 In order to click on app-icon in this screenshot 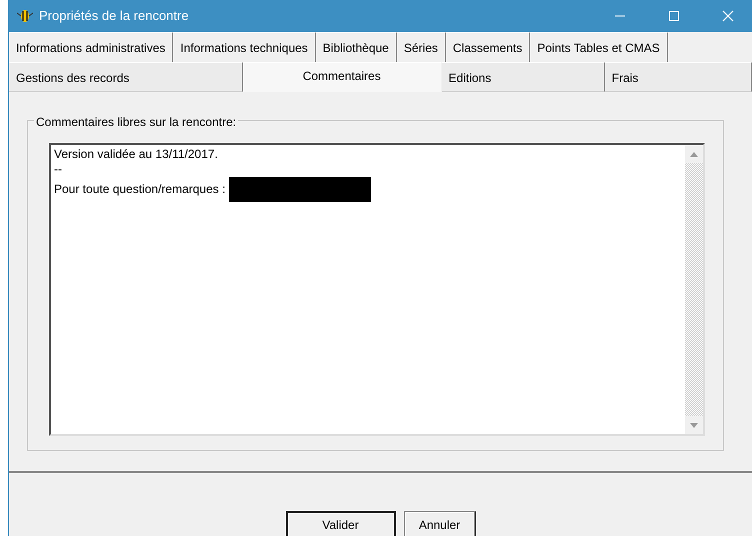, I will do `click(25, 16)`.